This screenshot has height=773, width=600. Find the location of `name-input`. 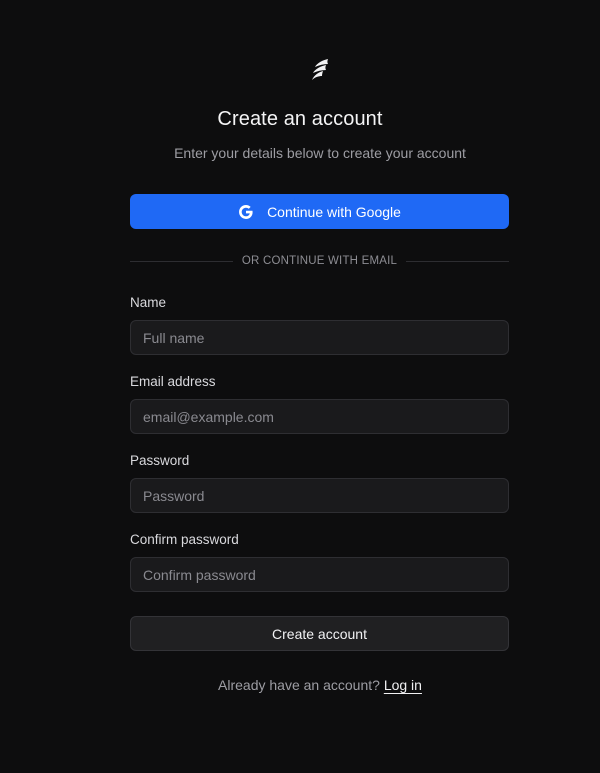

name-input is located at coordinates (319, 337).